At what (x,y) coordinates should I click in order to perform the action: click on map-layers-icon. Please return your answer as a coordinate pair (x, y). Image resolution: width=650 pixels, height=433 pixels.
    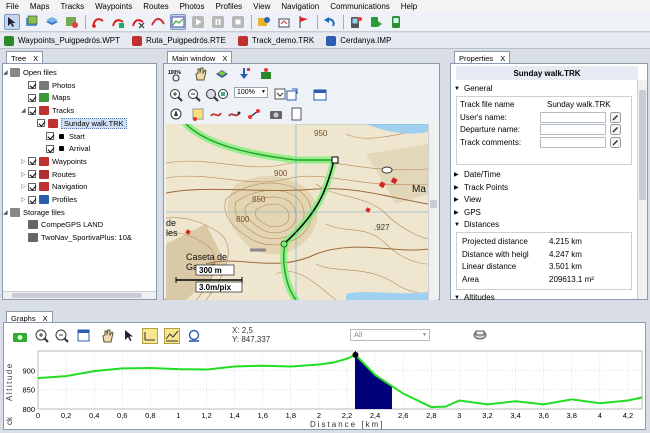
    Looking at the image, I should click on (222, 74).